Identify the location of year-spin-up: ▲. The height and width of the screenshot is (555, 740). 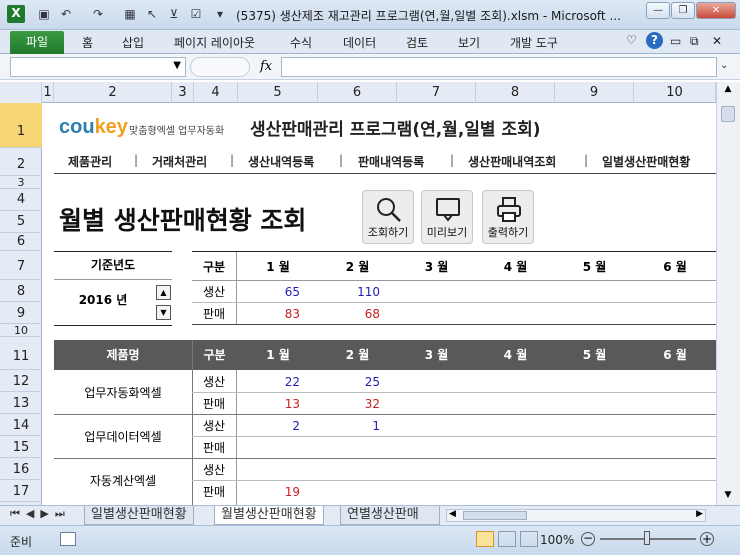
(163, 292).